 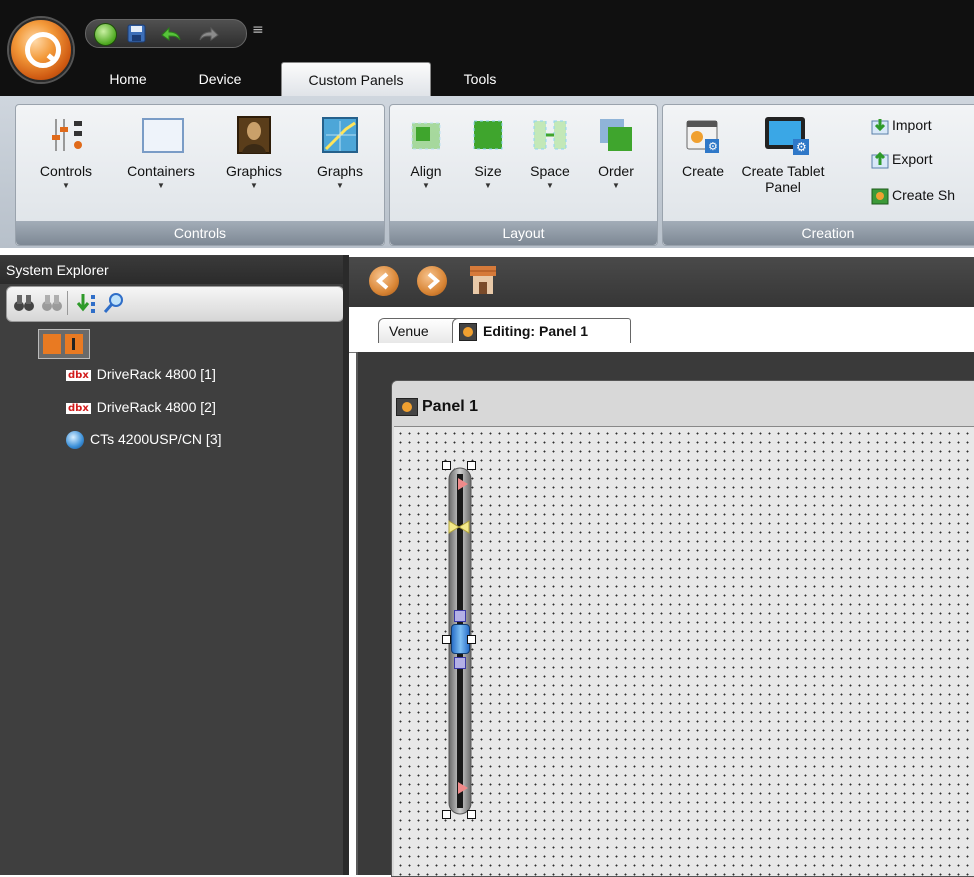 I want to click on app-logo-icon, so click(x=43, y=50).